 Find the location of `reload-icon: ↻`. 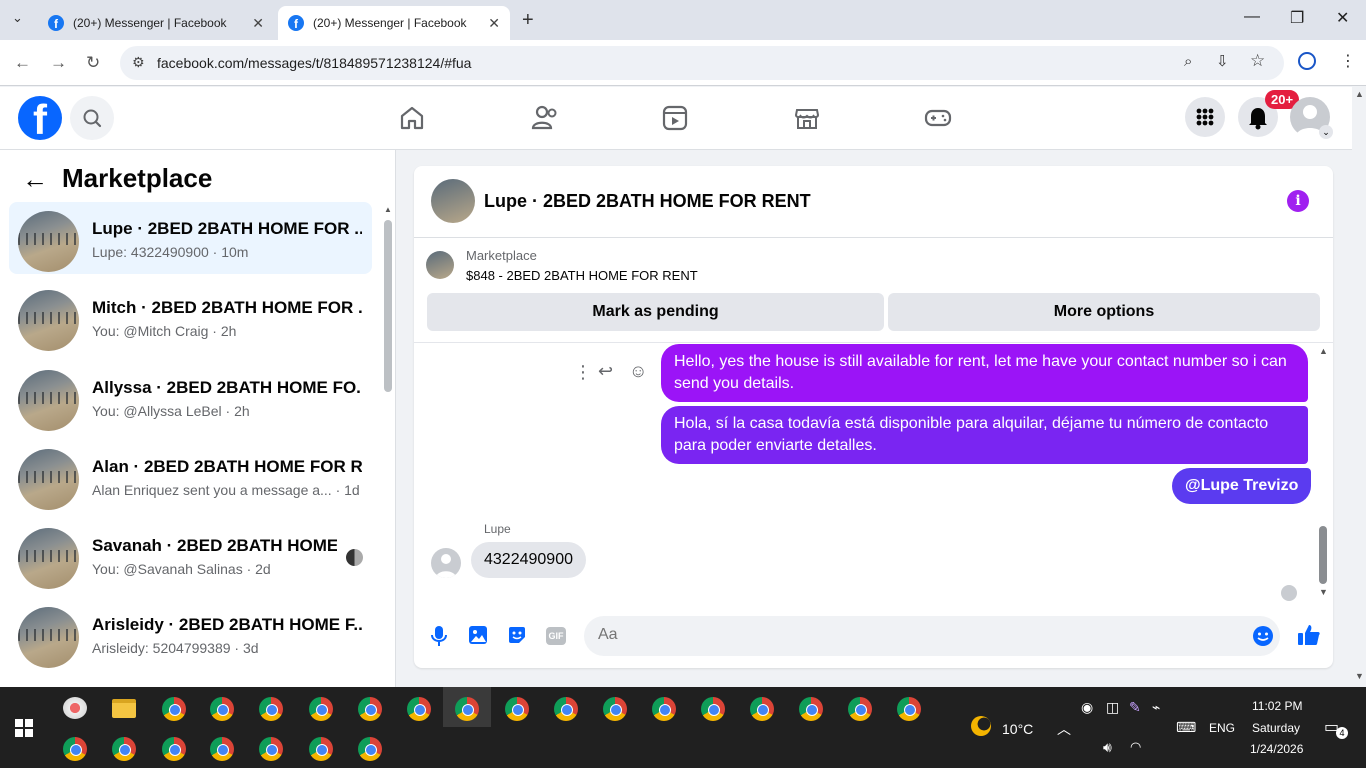

reload-icon: ↻ is located at coordinates (93, 63).